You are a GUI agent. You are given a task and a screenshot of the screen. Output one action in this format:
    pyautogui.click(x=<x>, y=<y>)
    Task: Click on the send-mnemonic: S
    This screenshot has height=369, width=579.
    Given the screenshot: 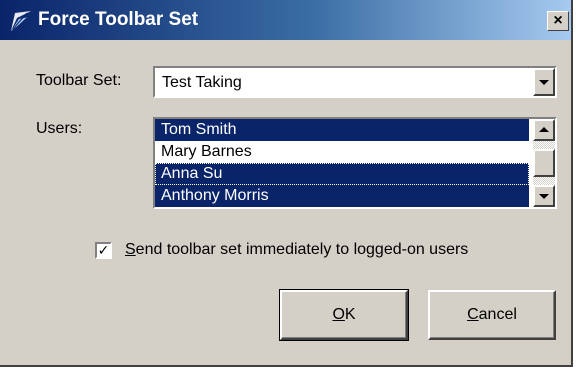 What is the action you would take?
    pyautogui.click(x=130, y=249)
    